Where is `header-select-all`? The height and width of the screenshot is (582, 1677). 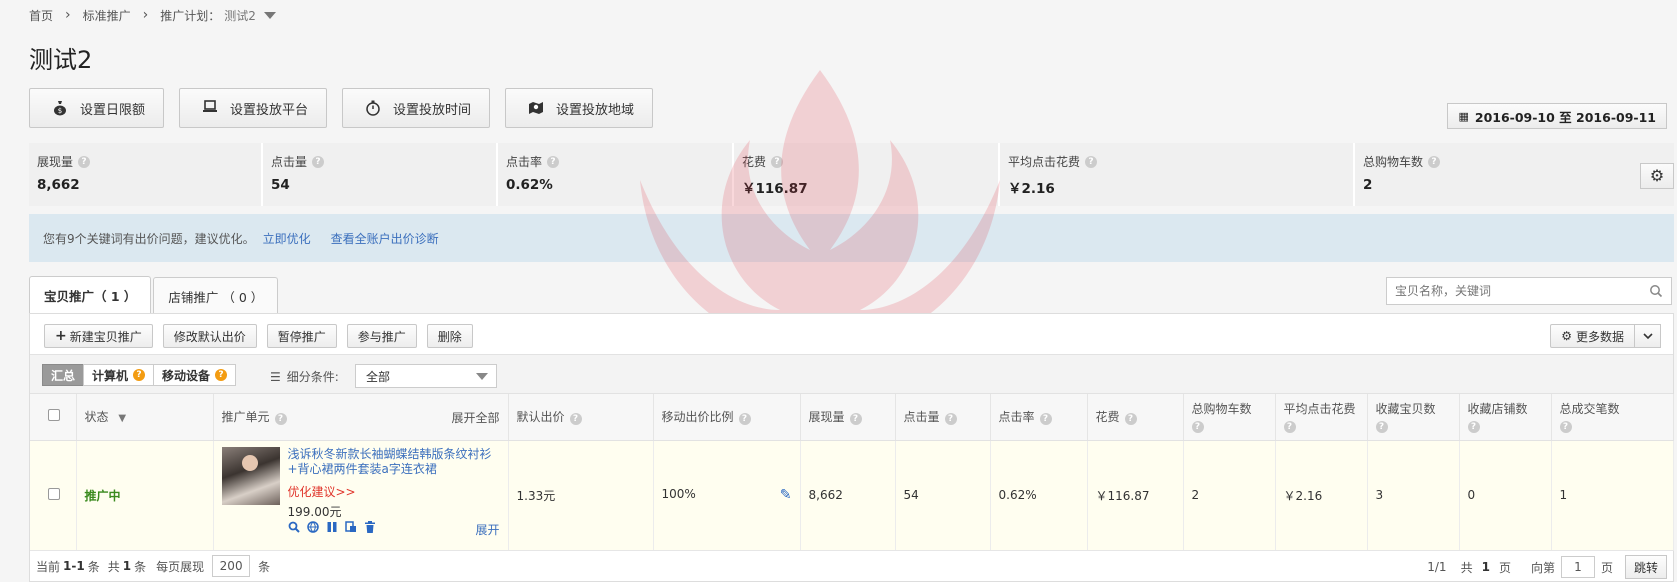
header-select-all is located at coordinates (53, 417).